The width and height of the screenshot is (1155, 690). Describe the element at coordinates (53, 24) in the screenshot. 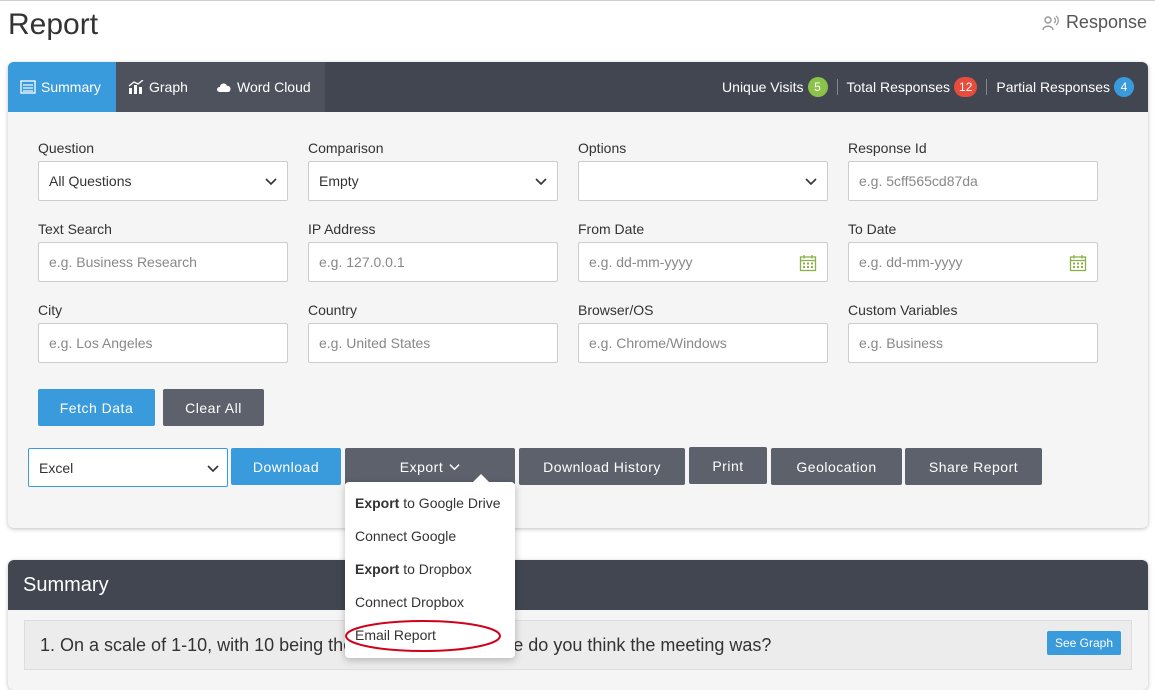

I see `page-title: Report` at that location.